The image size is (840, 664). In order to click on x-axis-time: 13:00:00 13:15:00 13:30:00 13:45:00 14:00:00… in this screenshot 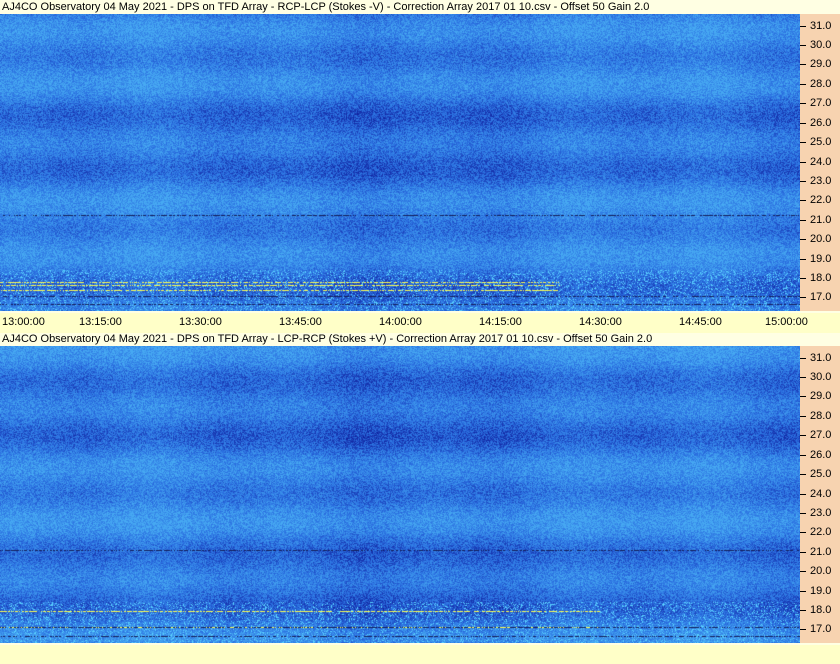, I will do `click(420, 323)`.